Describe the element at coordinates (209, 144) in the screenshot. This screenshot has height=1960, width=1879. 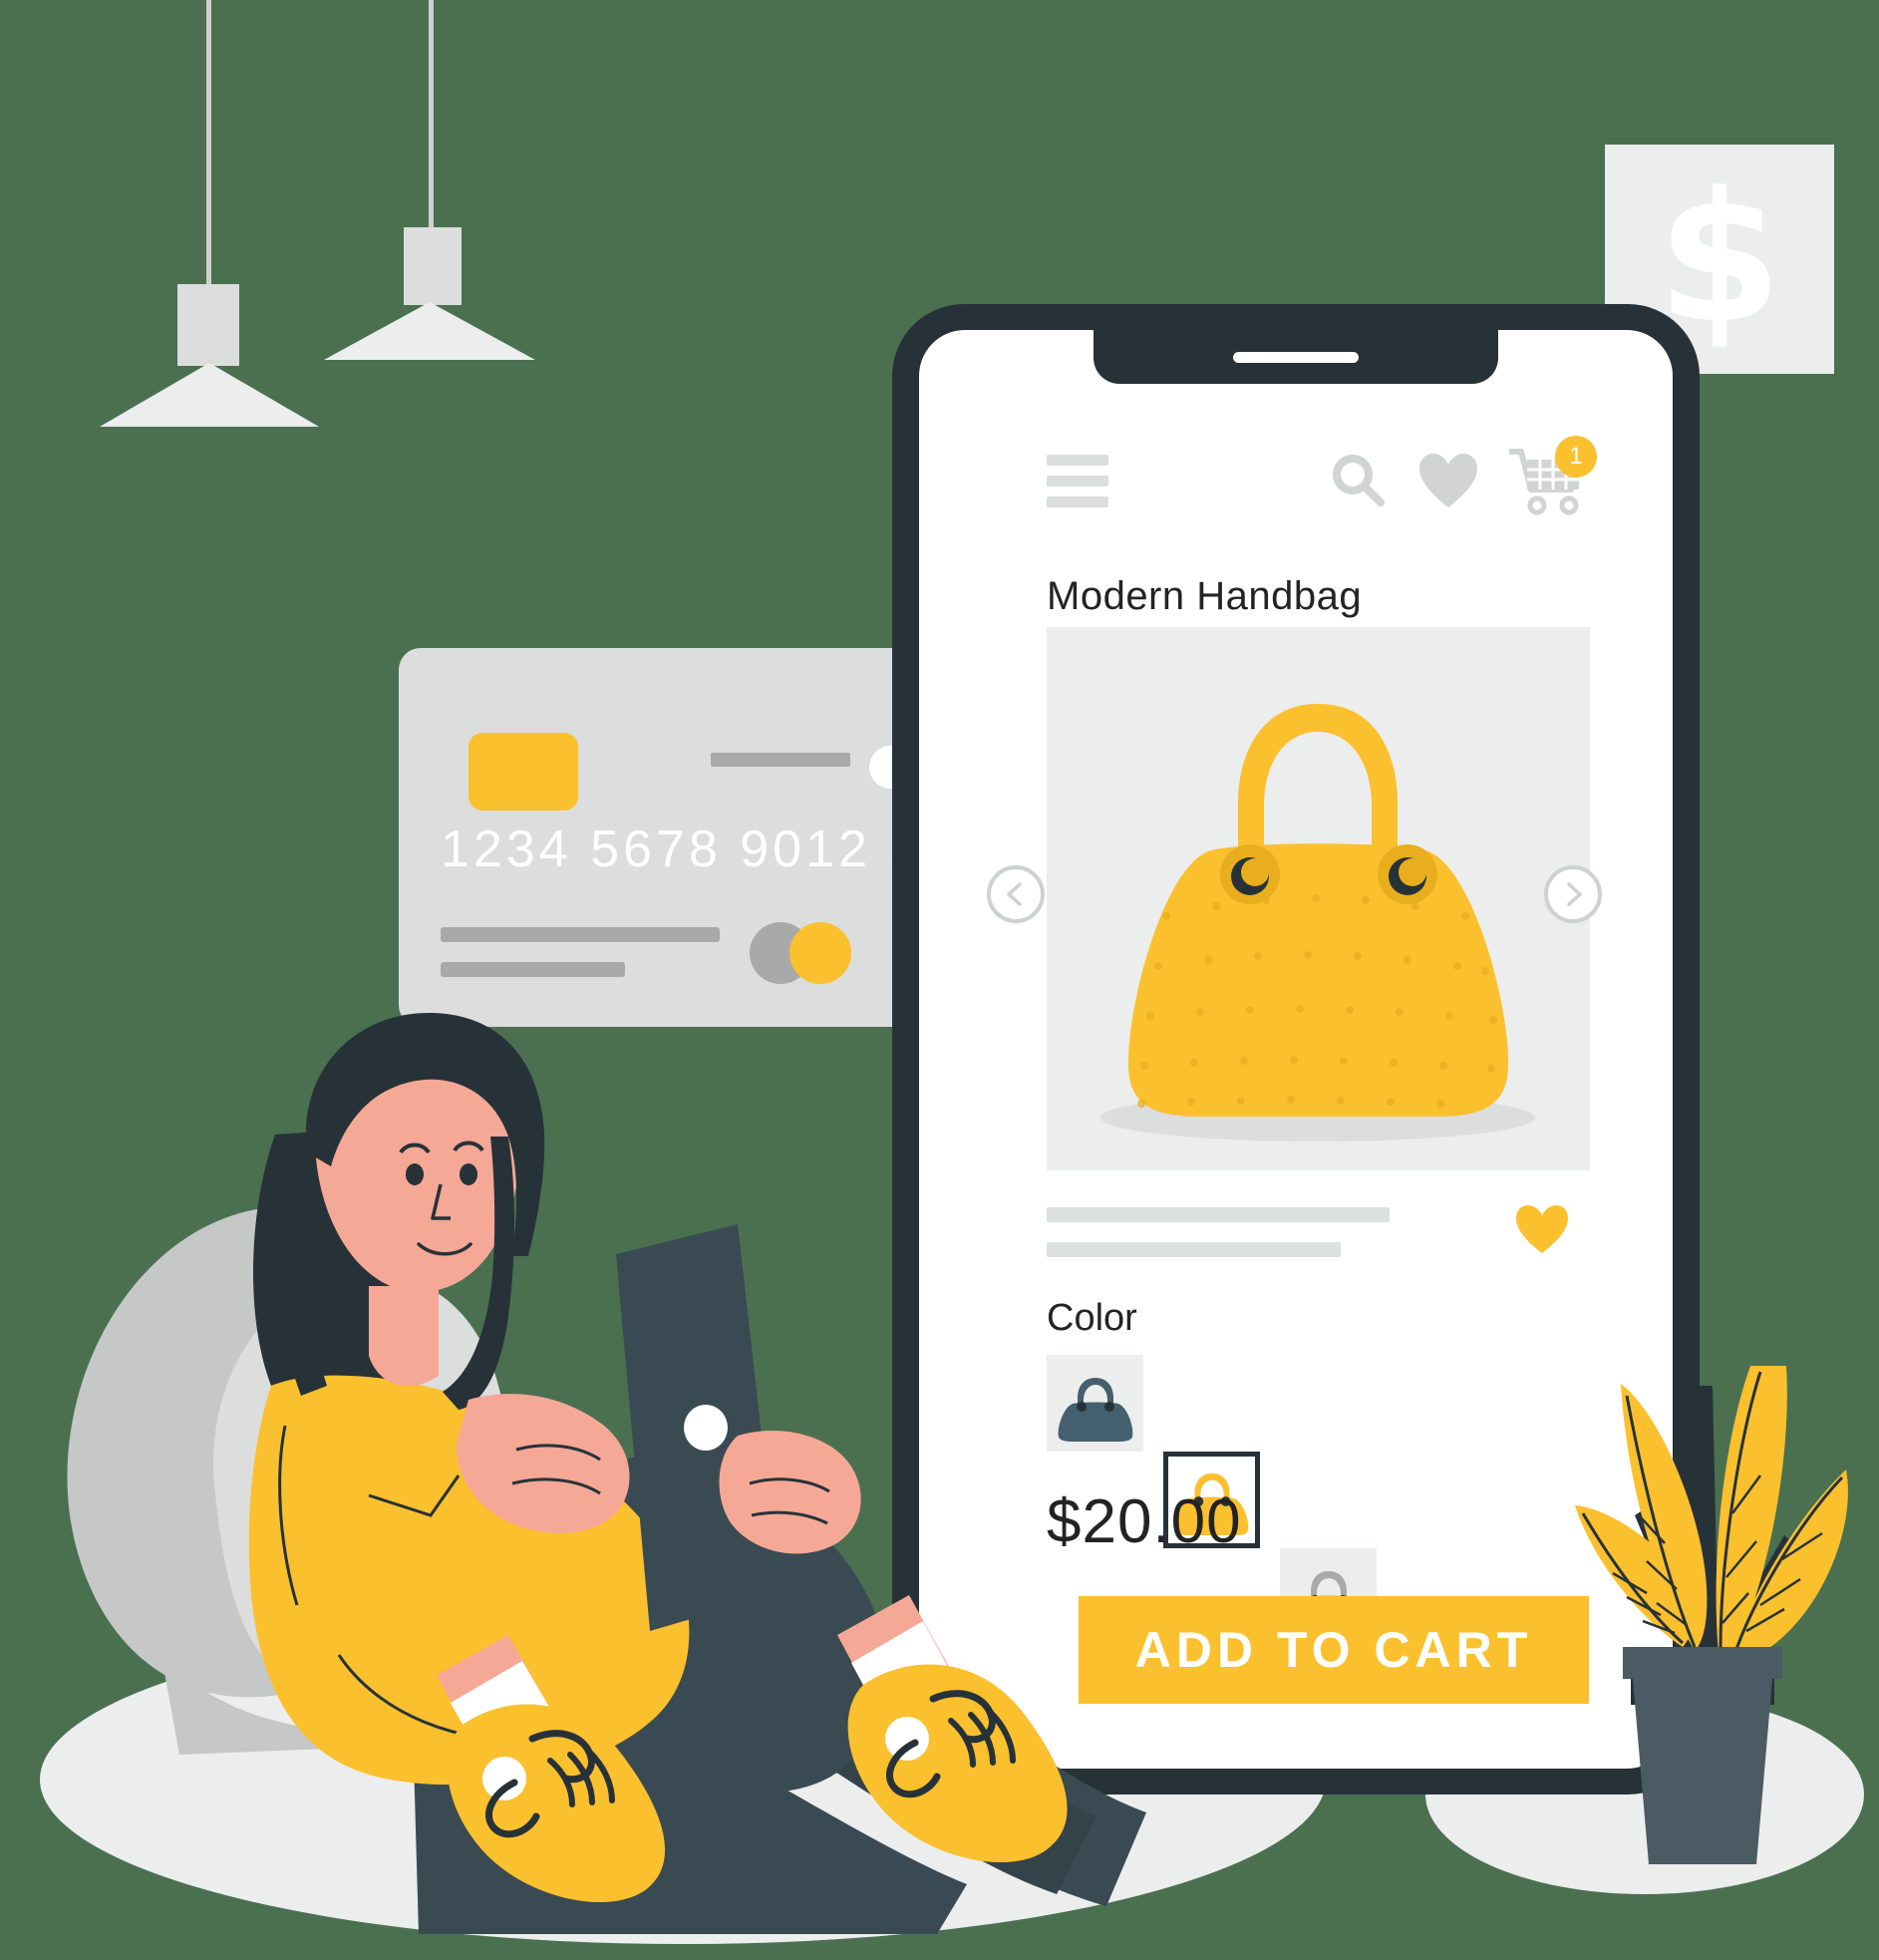
I see `lamp-cord-left` at that location.